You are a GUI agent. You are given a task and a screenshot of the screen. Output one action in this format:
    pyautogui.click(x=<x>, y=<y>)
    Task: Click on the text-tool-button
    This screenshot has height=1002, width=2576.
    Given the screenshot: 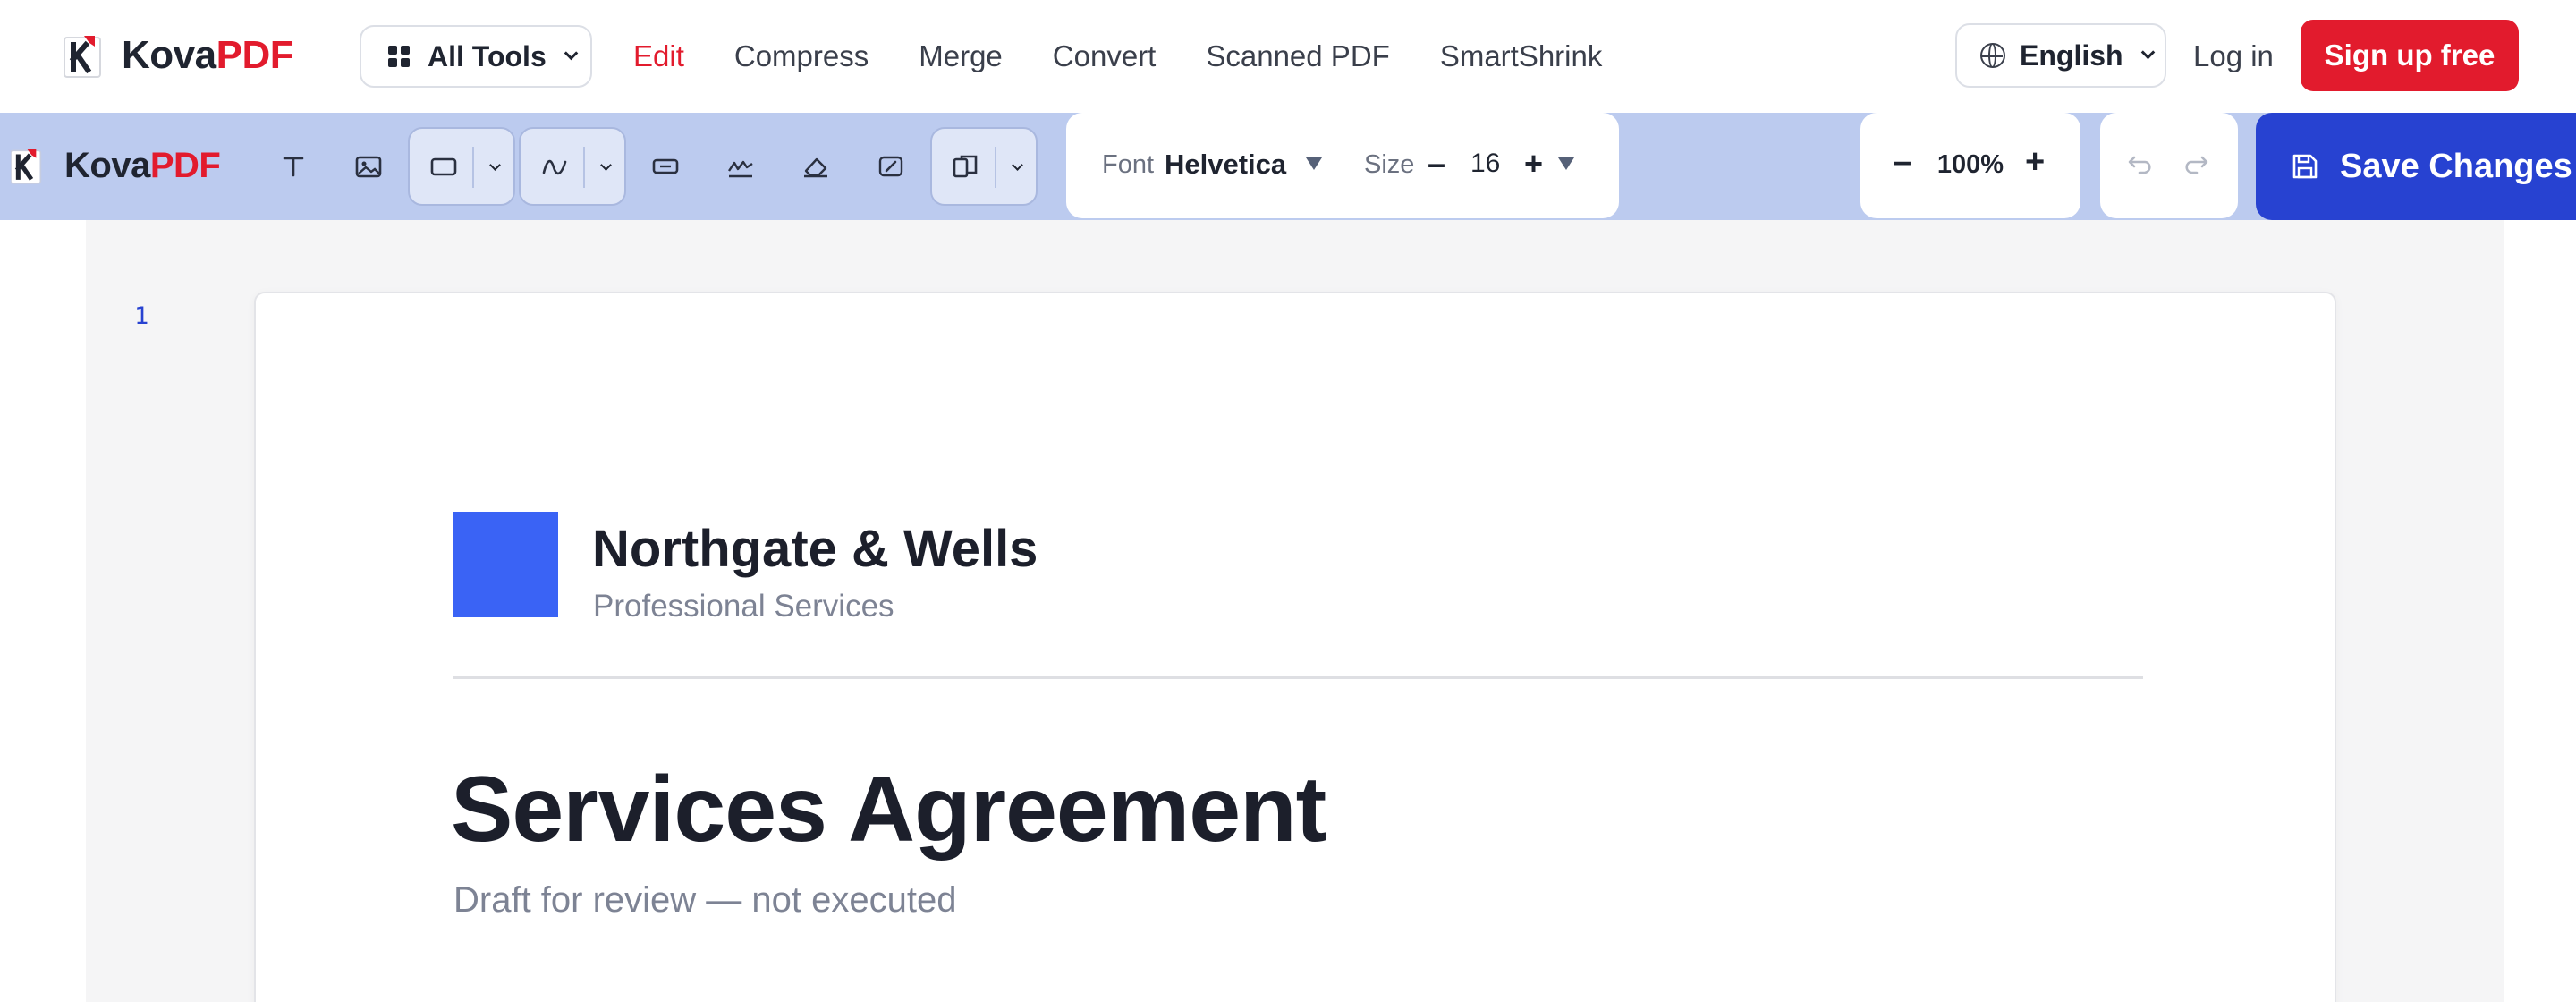 What is the action you would take?
    pyautogui.click(x=293, y=166)
    